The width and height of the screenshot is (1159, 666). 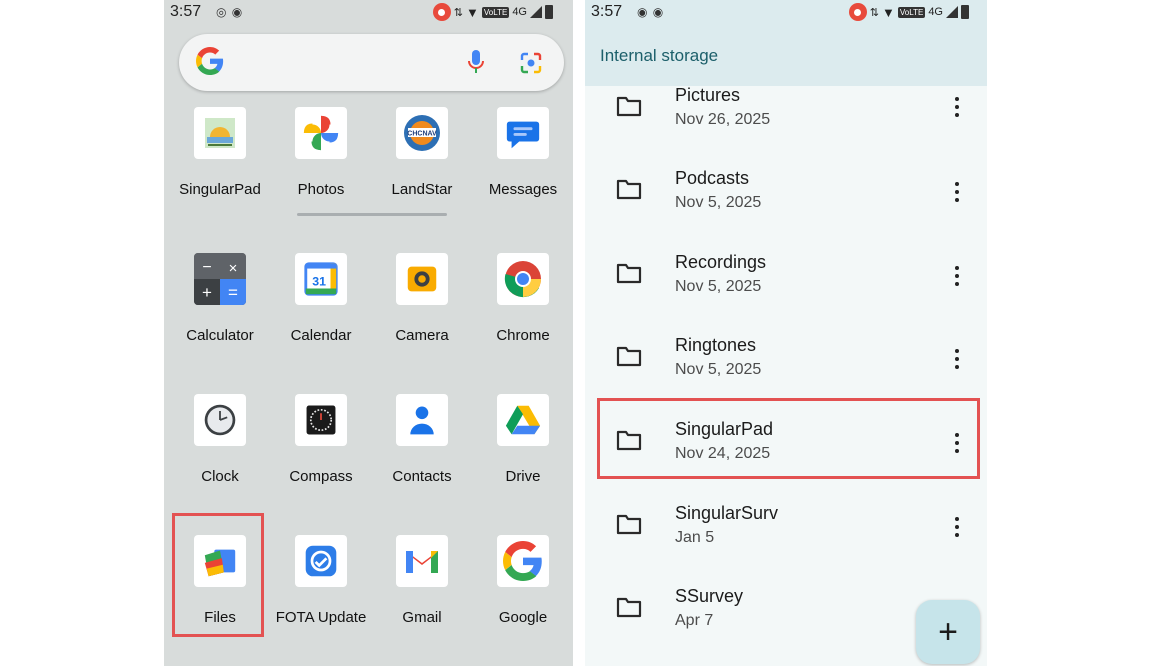 I want to click on folder-row: Pictures Nov 26, 2025, so click(x=786, y=127).